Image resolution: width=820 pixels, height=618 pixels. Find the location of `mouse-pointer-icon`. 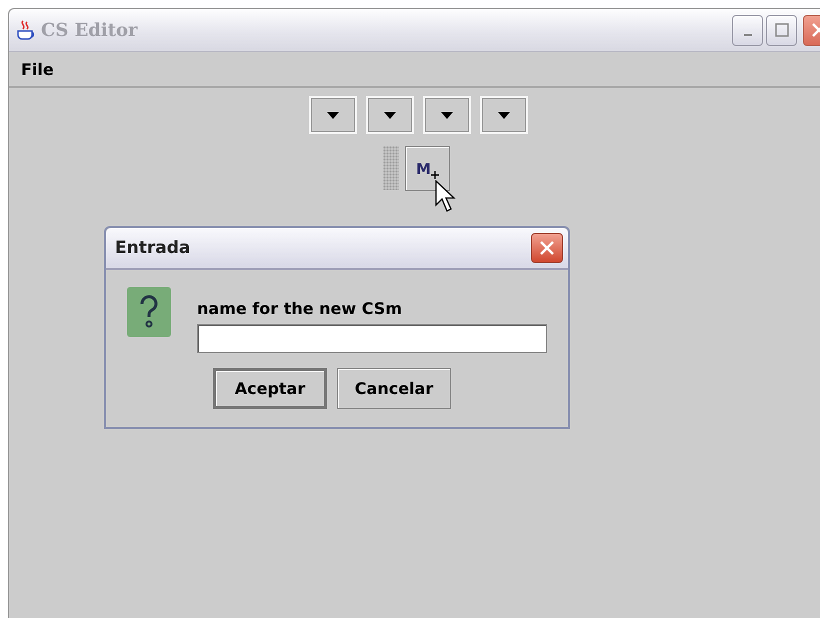

mouse-pointer-icon is located at coordinates (446, 197).